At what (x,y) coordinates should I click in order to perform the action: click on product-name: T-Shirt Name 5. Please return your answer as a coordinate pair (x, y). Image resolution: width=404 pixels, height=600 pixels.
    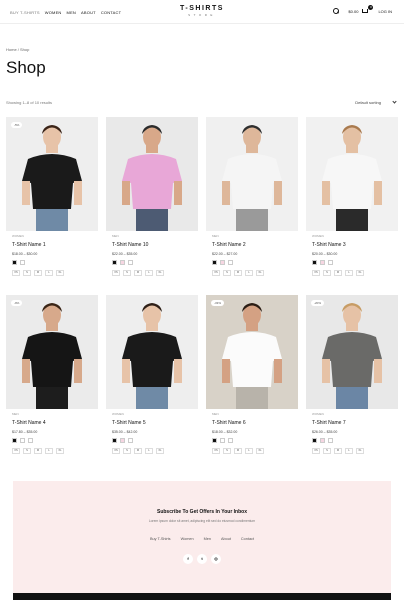
    Looking at the image, I should click on (155, 423).